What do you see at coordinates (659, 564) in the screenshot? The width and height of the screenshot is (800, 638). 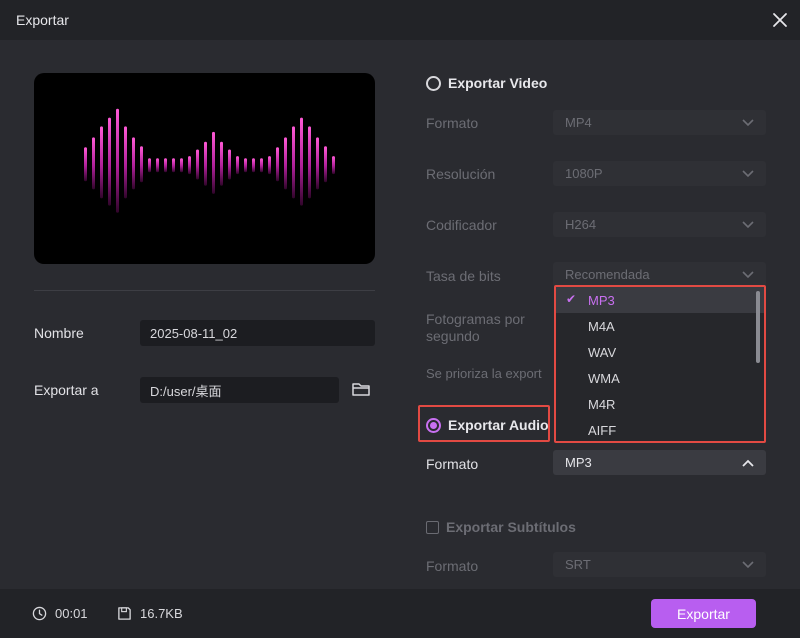 I see `subtitles-format-select: SRT` at bounding box center [659, 564].